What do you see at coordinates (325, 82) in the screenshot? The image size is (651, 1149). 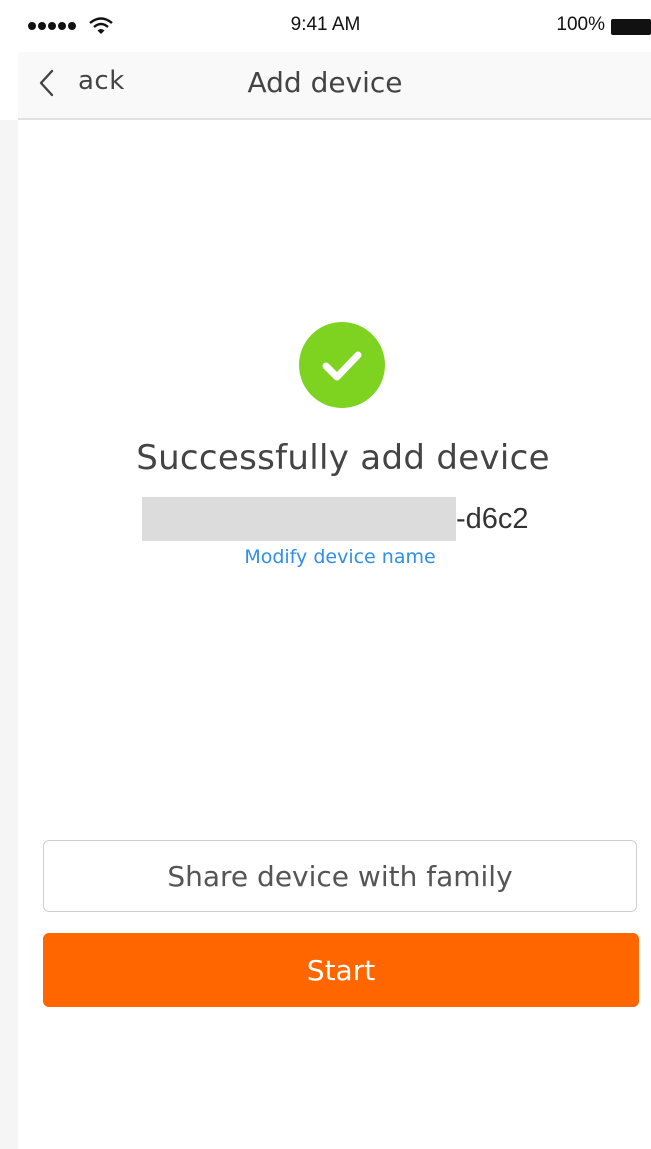 I see `page-title: Add device` at bounding box center [325, 82].